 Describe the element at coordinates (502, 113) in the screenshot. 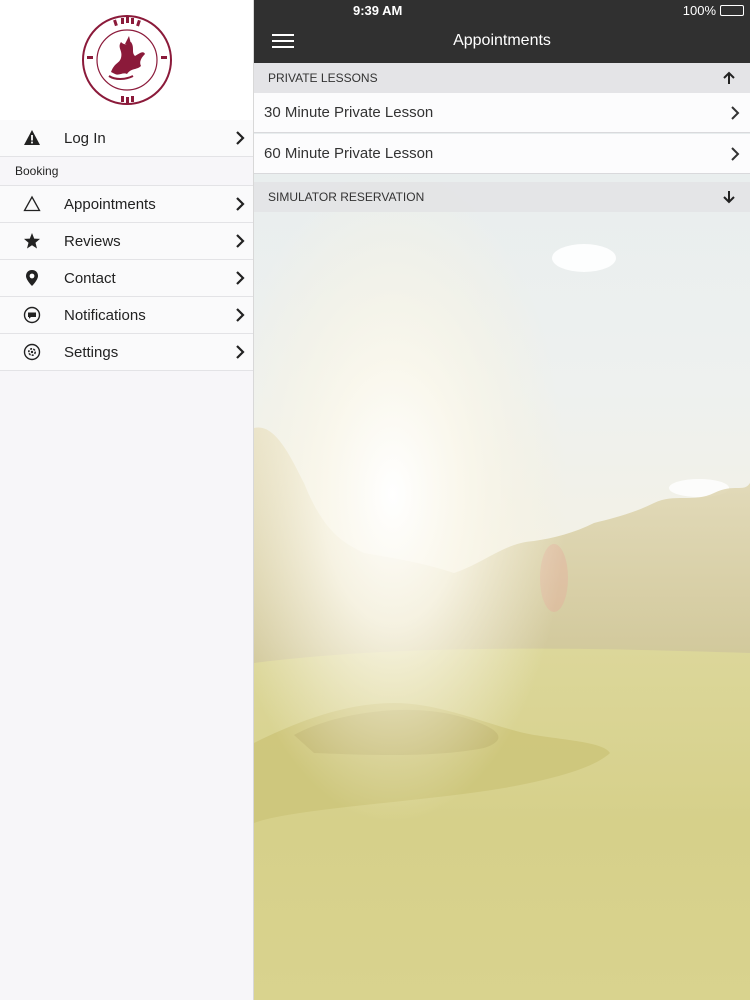

I see `list-item-30-minute-private-lesson: 30 Minute Private Lesson` at that location.